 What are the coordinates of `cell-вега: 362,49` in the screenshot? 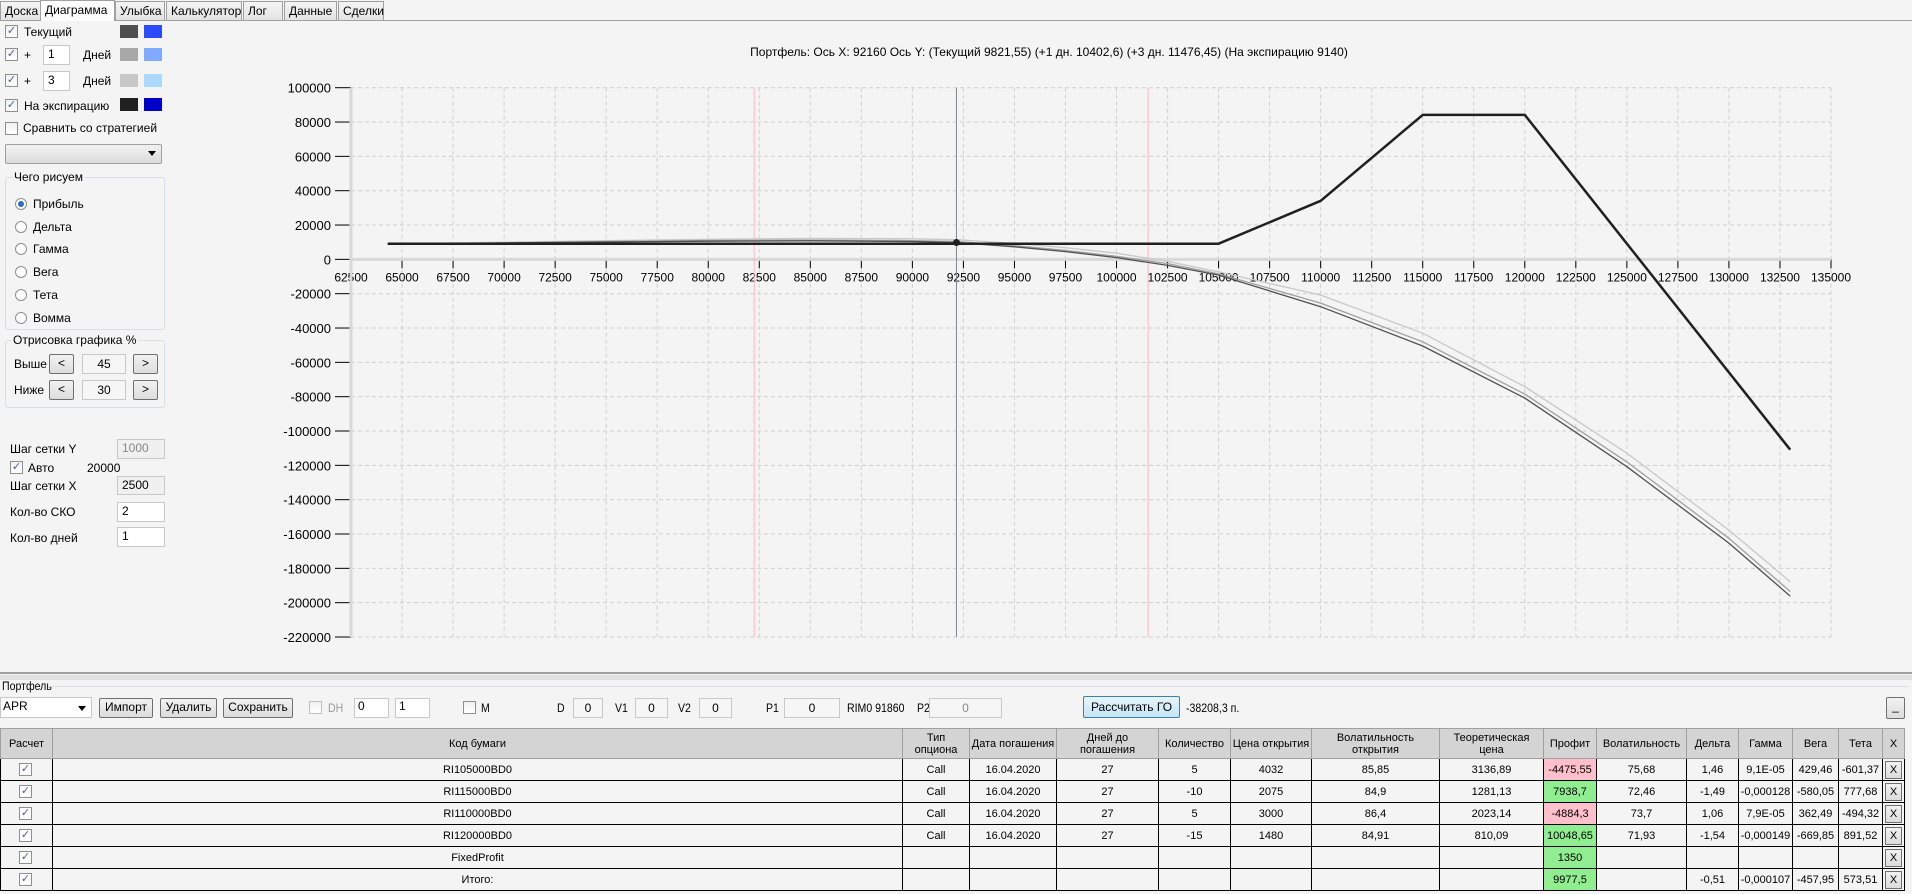 It's located at (1815, 813).